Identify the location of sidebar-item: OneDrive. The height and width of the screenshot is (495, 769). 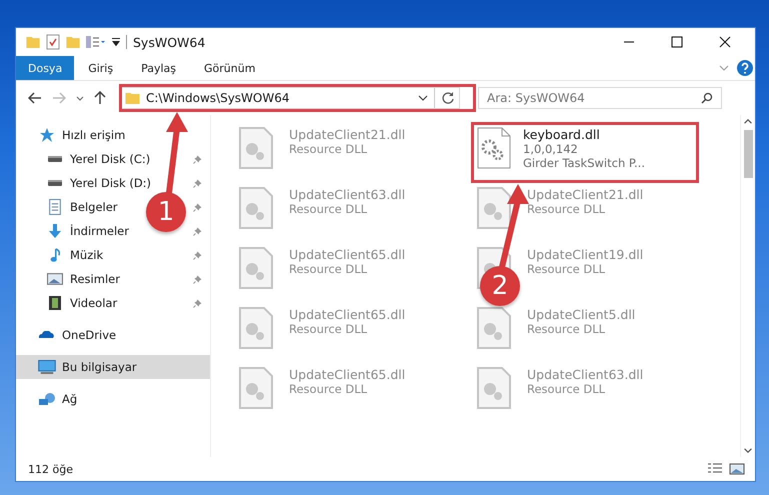
(89, 335).